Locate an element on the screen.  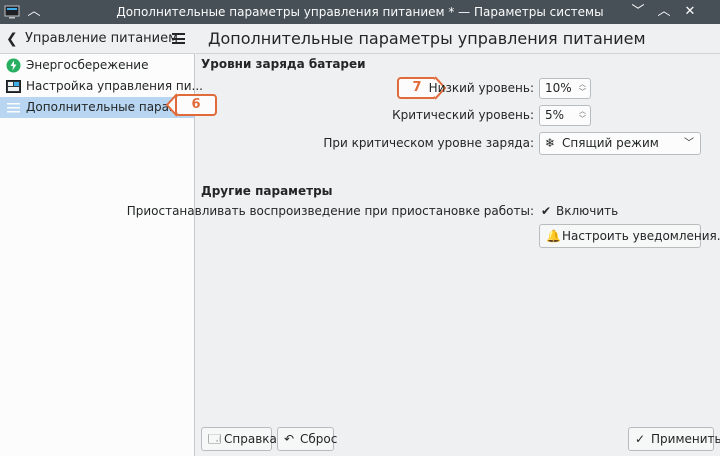
sidebar-title: Управление питанием is located at coordinates (101, 38).